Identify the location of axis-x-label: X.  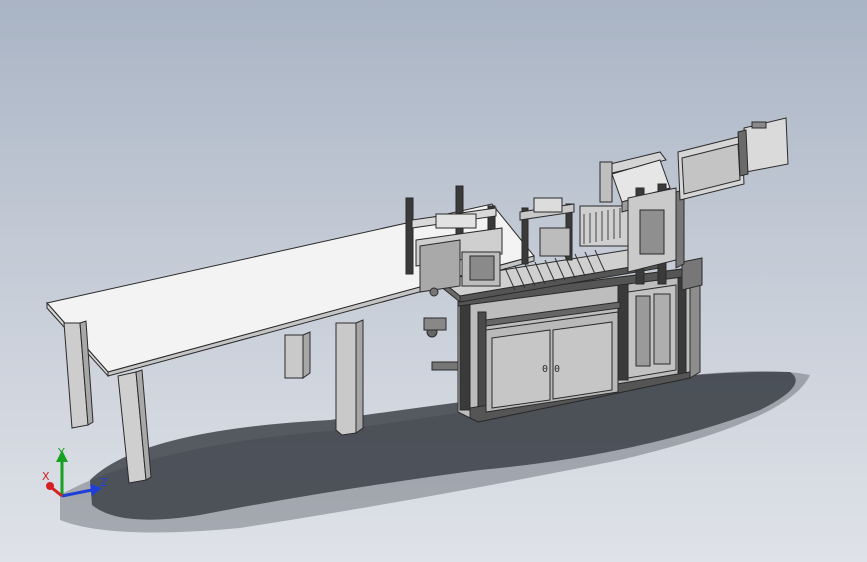
(46, 476).